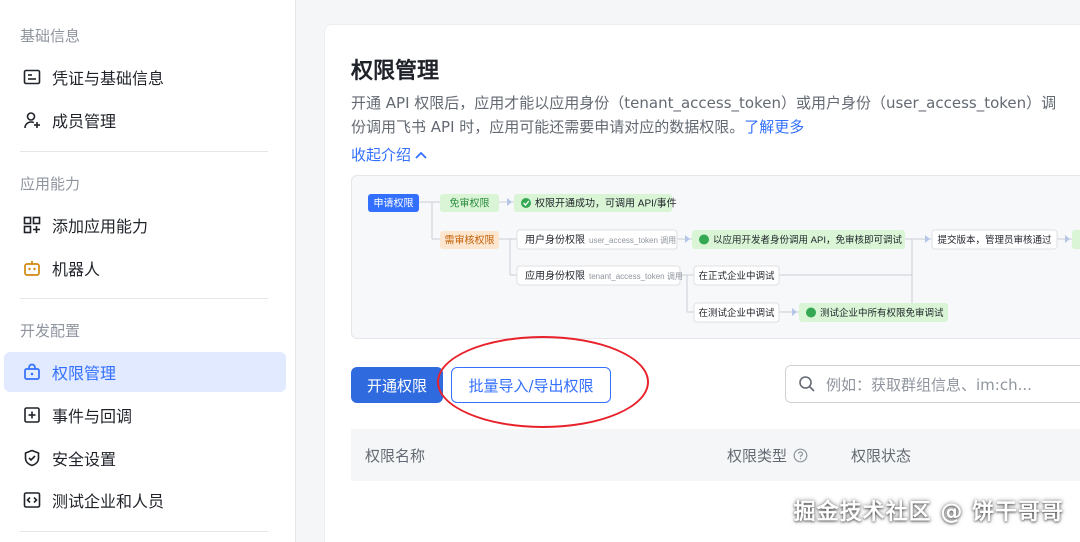 The width and height of the screenshot is (1080, 542). I want to click on flow-no-review: 免审权限, so click(470, 203).